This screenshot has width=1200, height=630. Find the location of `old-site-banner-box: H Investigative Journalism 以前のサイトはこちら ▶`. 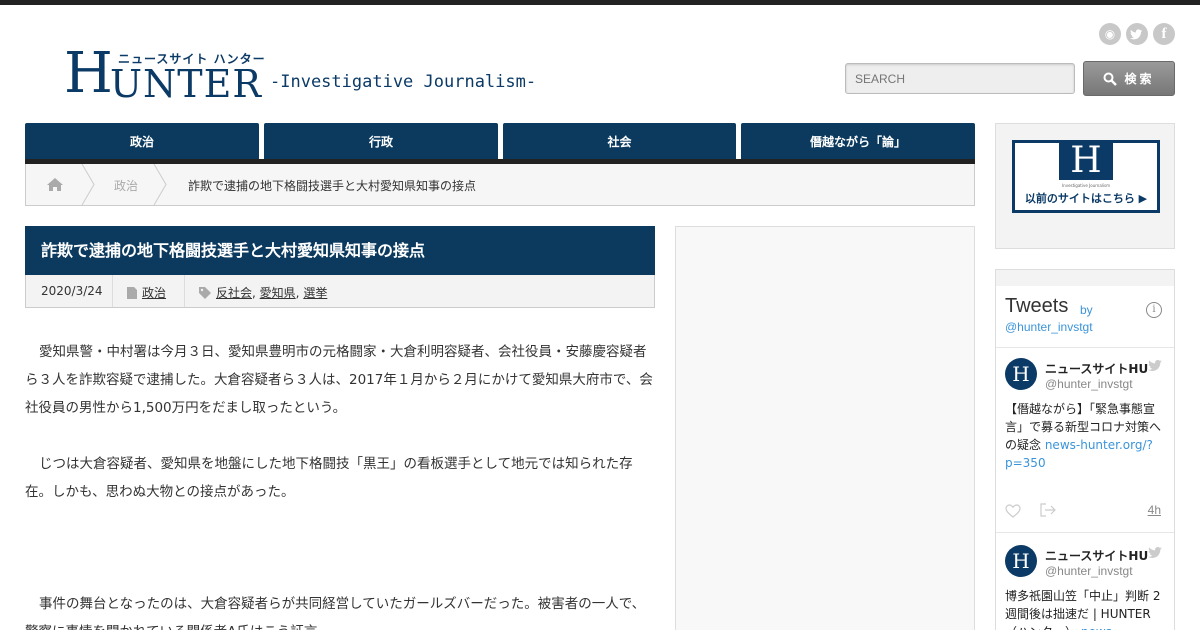

old-site-banner-box: H Investigative Journalism 以前のサイトはこちら ▶ is located at coordinates (1085, 186).